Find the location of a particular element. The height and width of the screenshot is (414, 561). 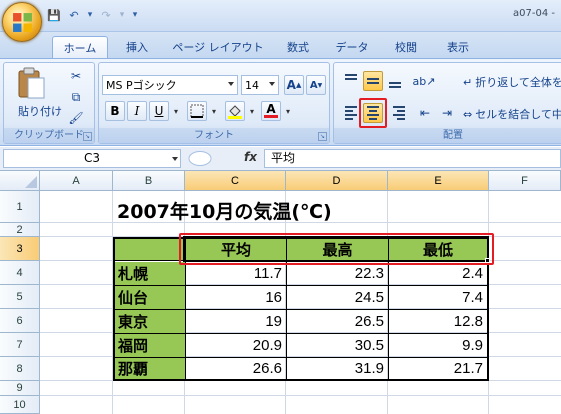

city-cell: 那覇 is located at coordinates (150, 368).